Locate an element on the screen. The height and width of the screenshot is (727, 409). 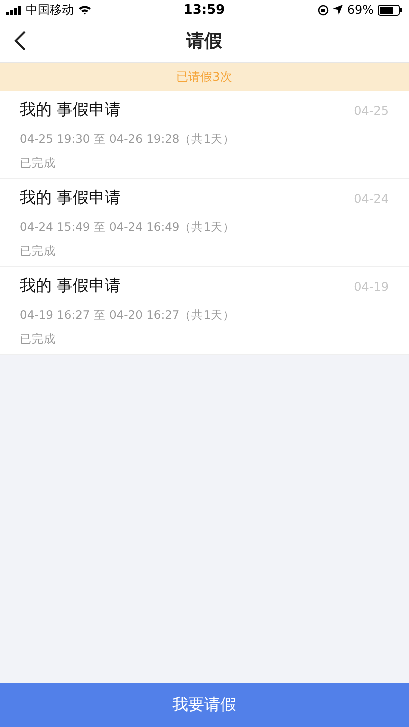
leave-request-item: 我的 事假申请 04-24 04-24 15:49 至 04-24 16:49（共1天） 已完成 is located at coordinates (204, 223).